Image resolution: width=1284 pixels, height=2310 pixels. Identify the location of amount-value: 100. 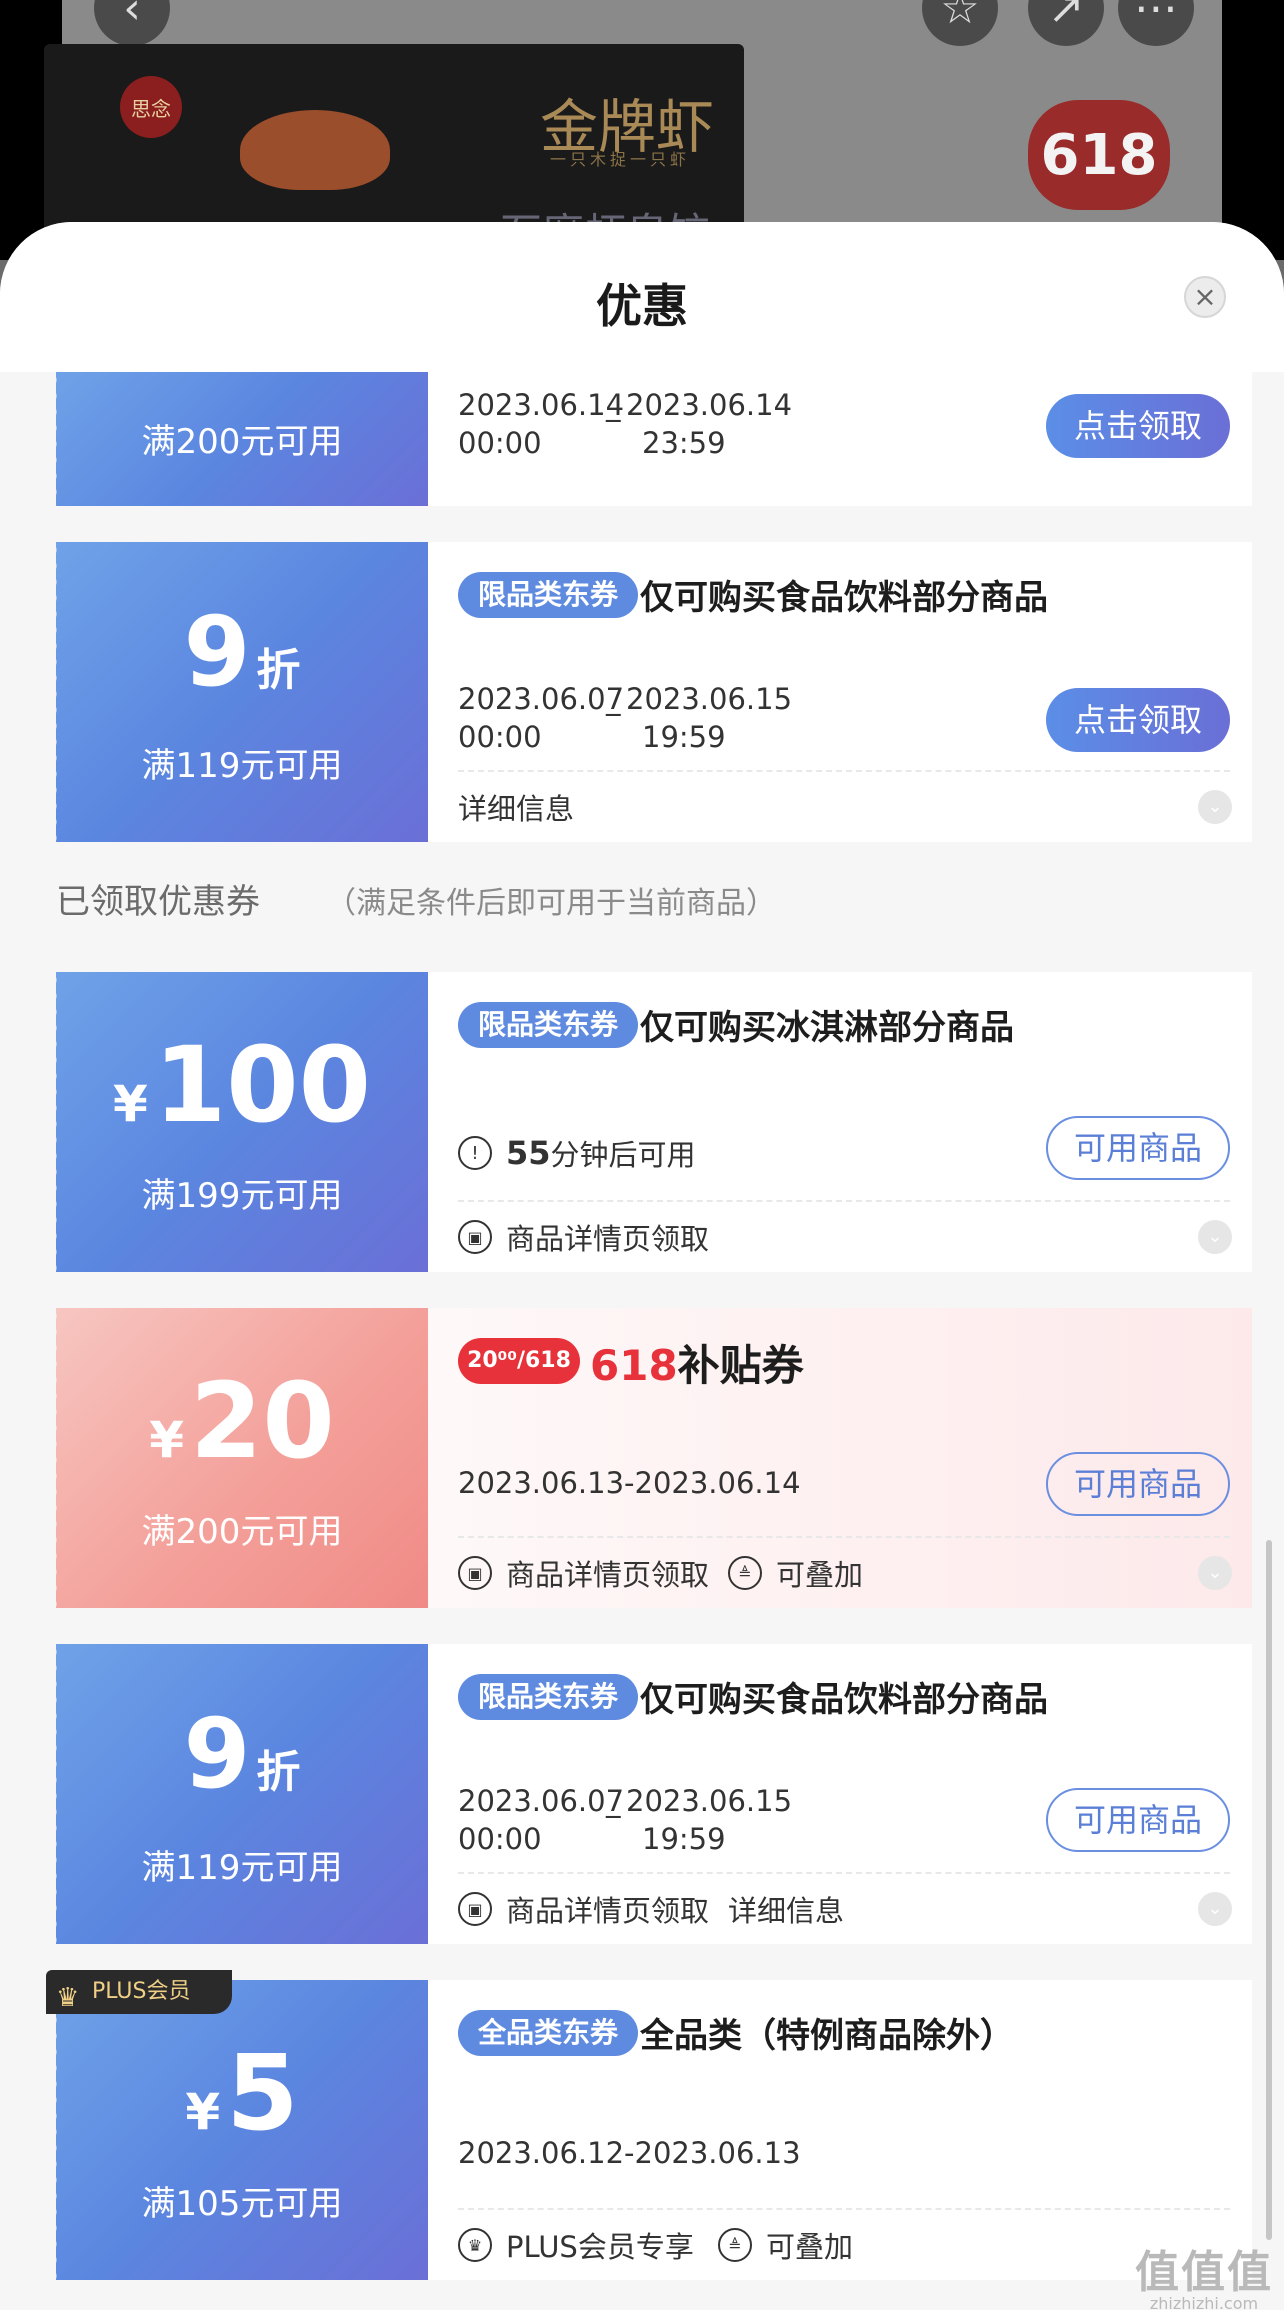
(262, 1085).